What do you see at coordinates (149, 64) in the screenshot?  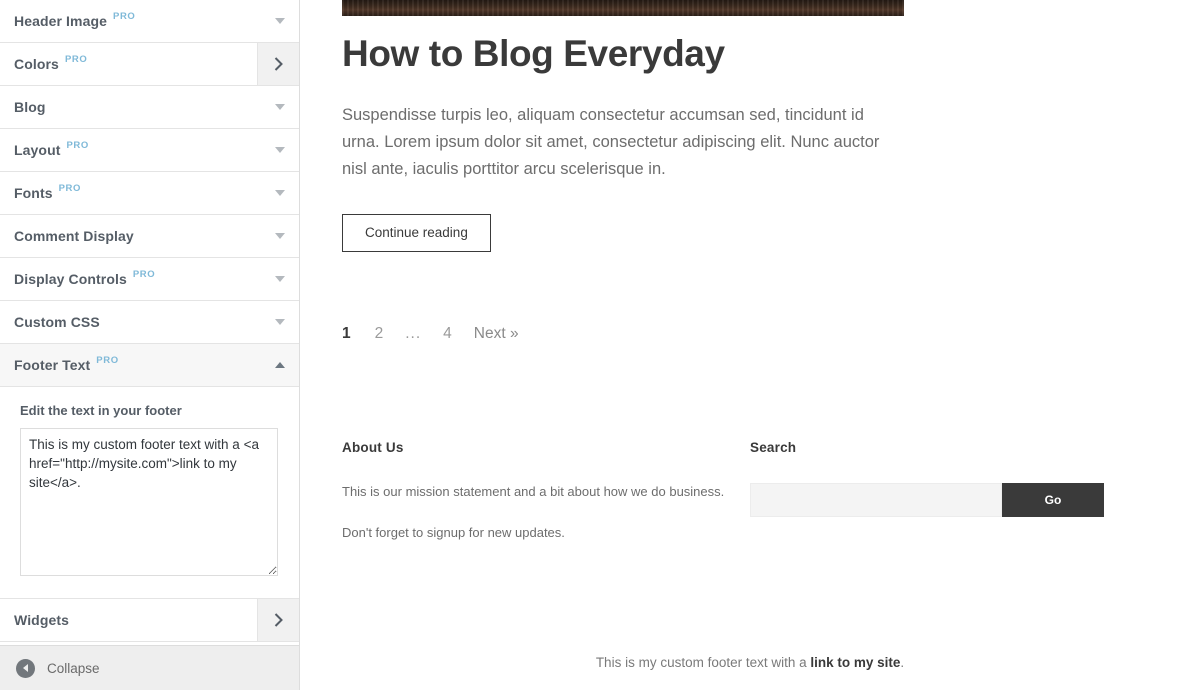 I see `sidebar-item-colors: Colors PRO` at bounding box center [149, 64].